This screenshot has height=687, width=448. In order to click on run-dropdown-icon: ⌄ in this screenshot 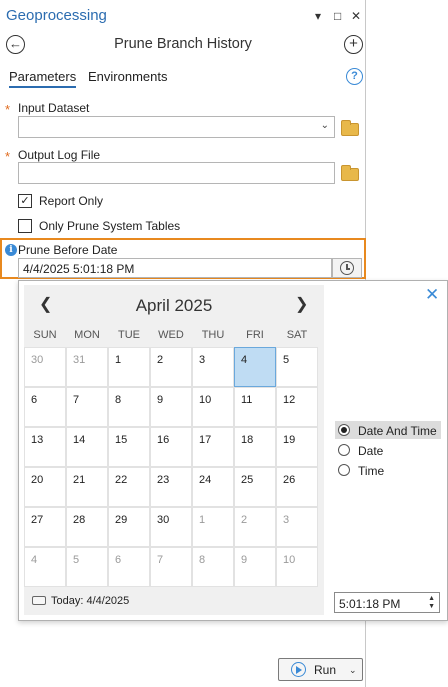, I will do `click(353, 670)`.